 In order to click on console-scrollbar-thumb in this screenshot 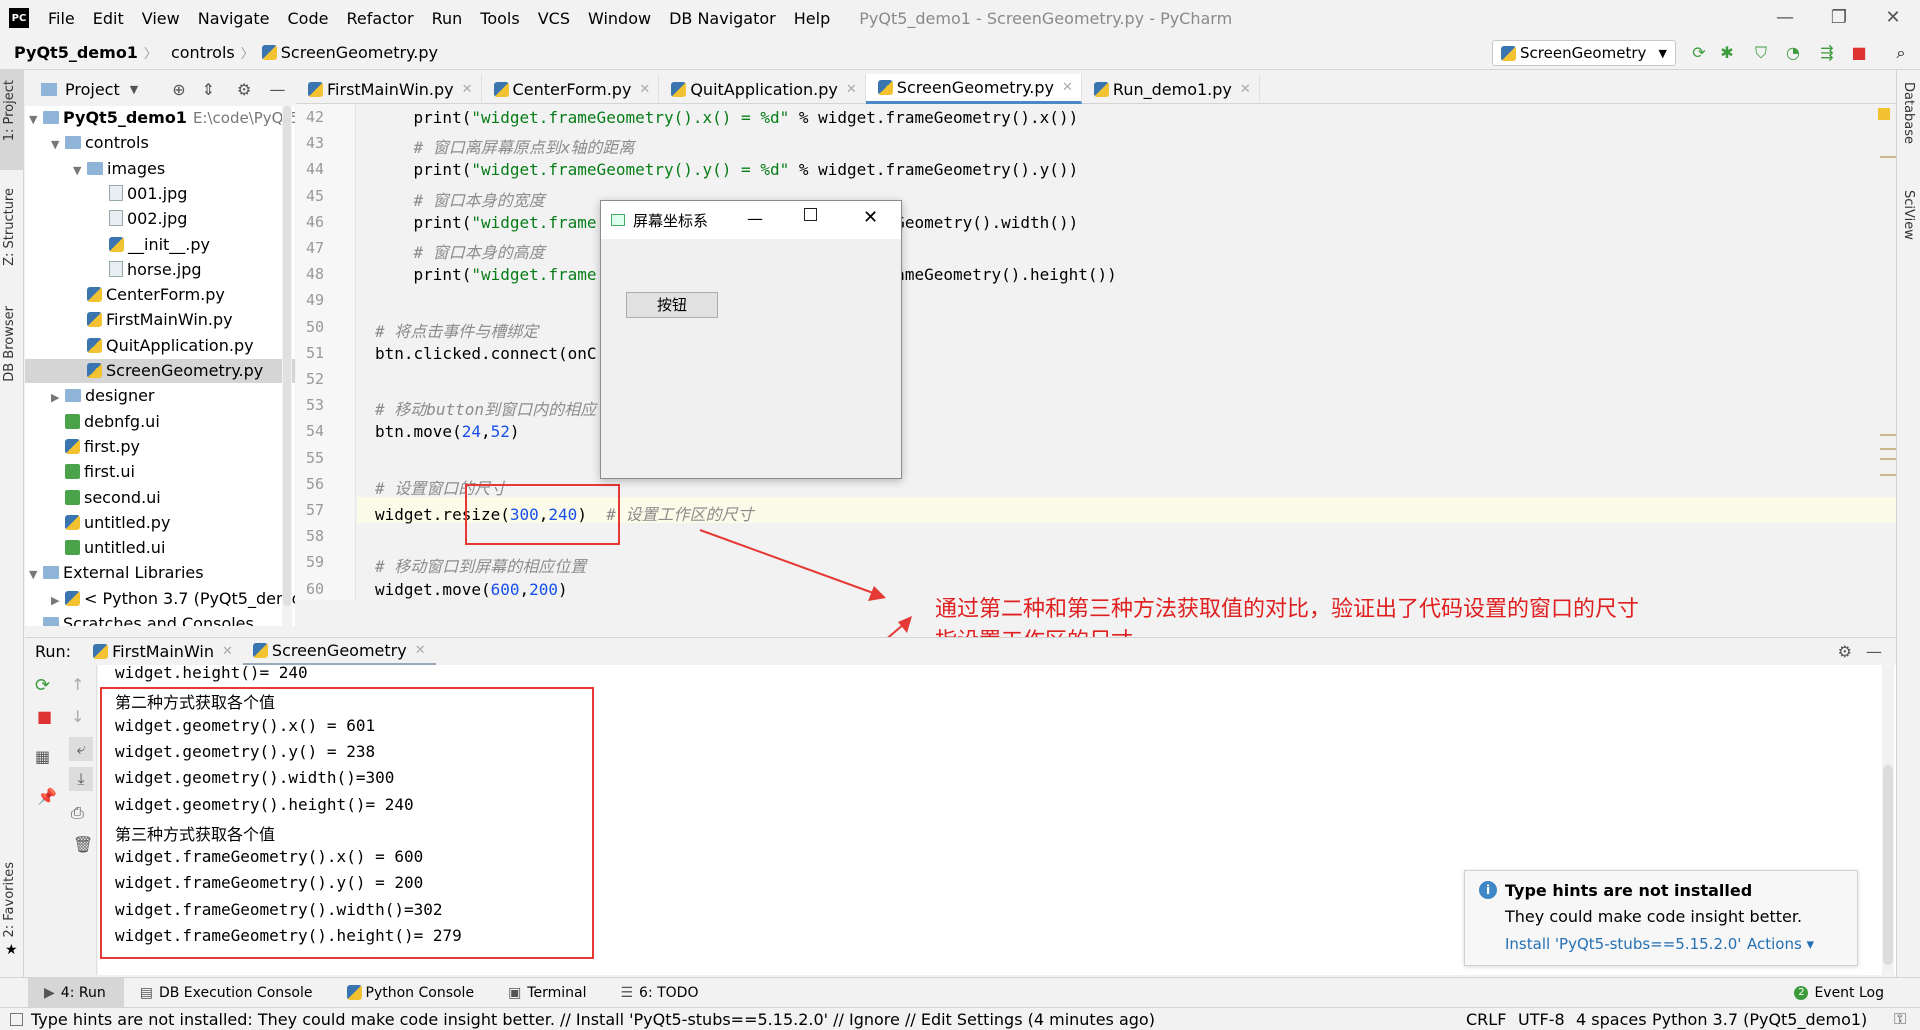, I will do `click(1888, 865)`.